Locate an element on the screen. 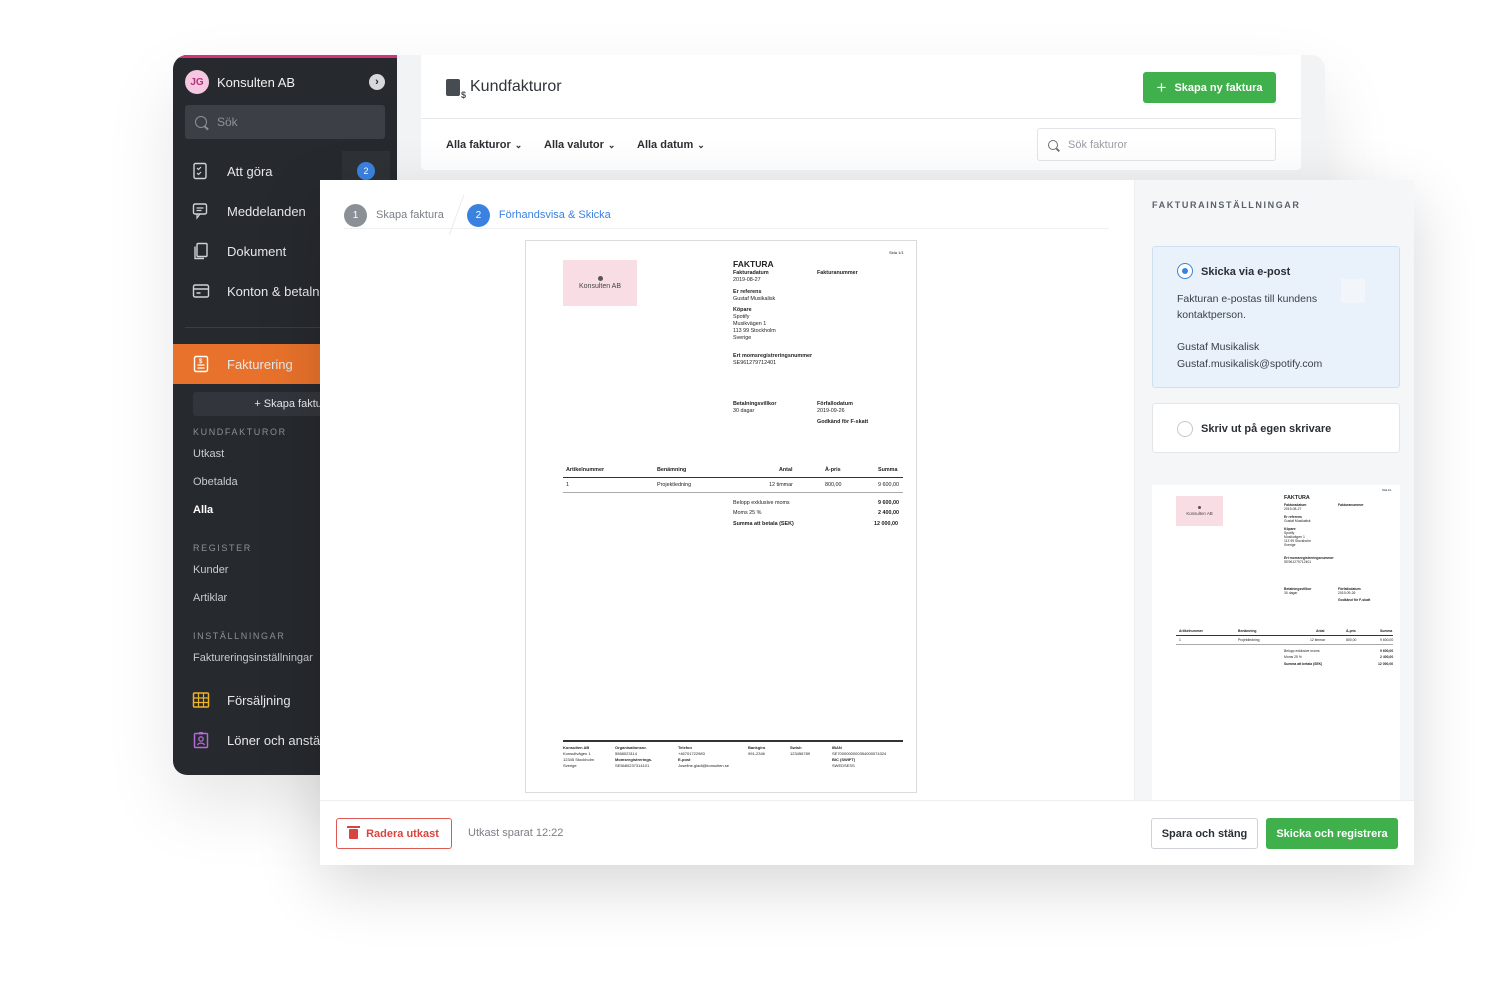  print-option: Skriv ut på egen skrivare is located at coordinates (1276, 428).